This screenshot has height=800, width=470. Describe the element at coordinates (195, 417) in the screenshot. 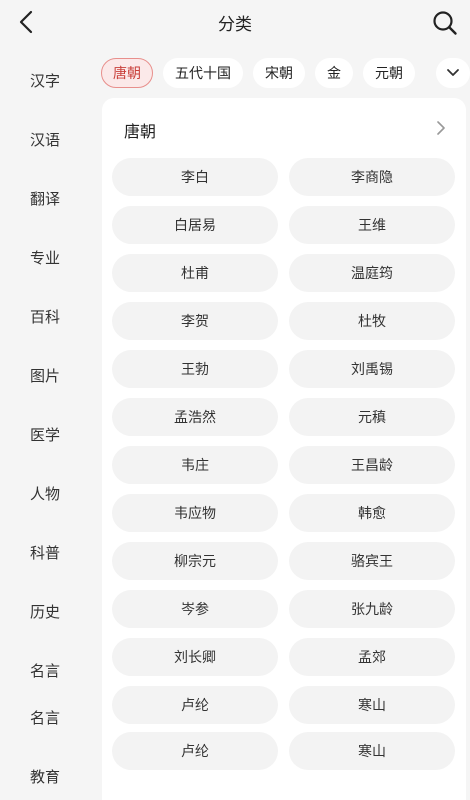

I see `poet-button: 孟浩然` at that location.